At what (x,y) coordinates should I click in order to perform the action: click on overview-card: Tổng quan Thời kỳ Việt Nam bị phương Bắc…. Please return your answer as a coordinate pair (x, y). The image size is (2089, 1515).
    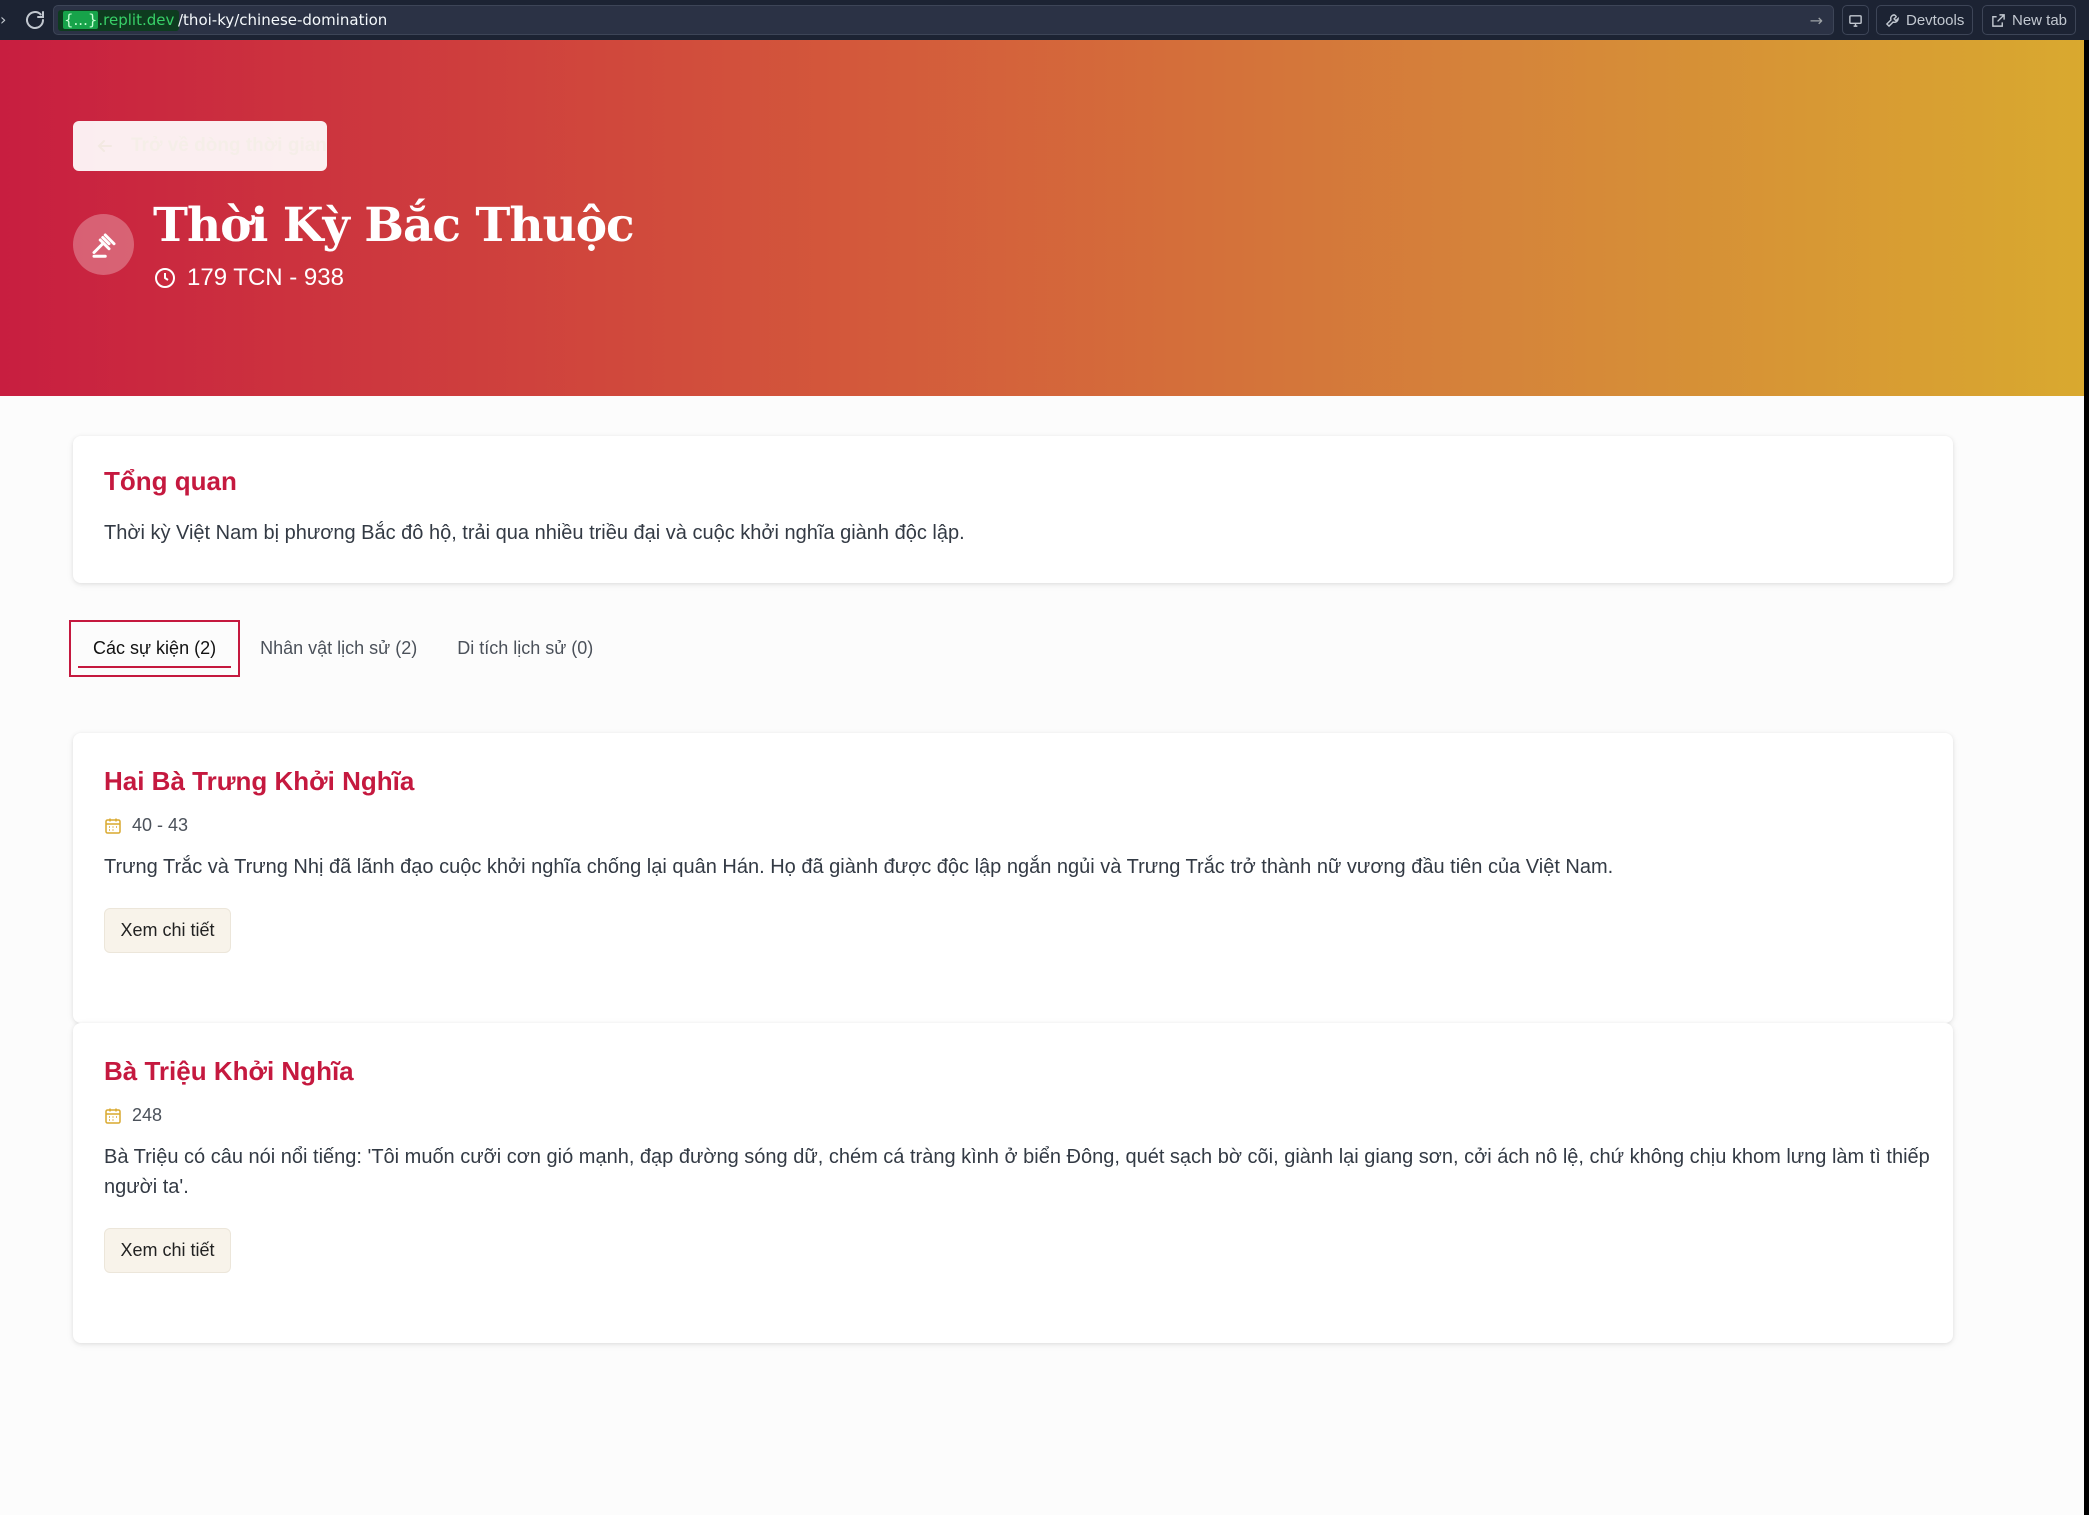
    Looking at the image, I should click on (1013, 509).